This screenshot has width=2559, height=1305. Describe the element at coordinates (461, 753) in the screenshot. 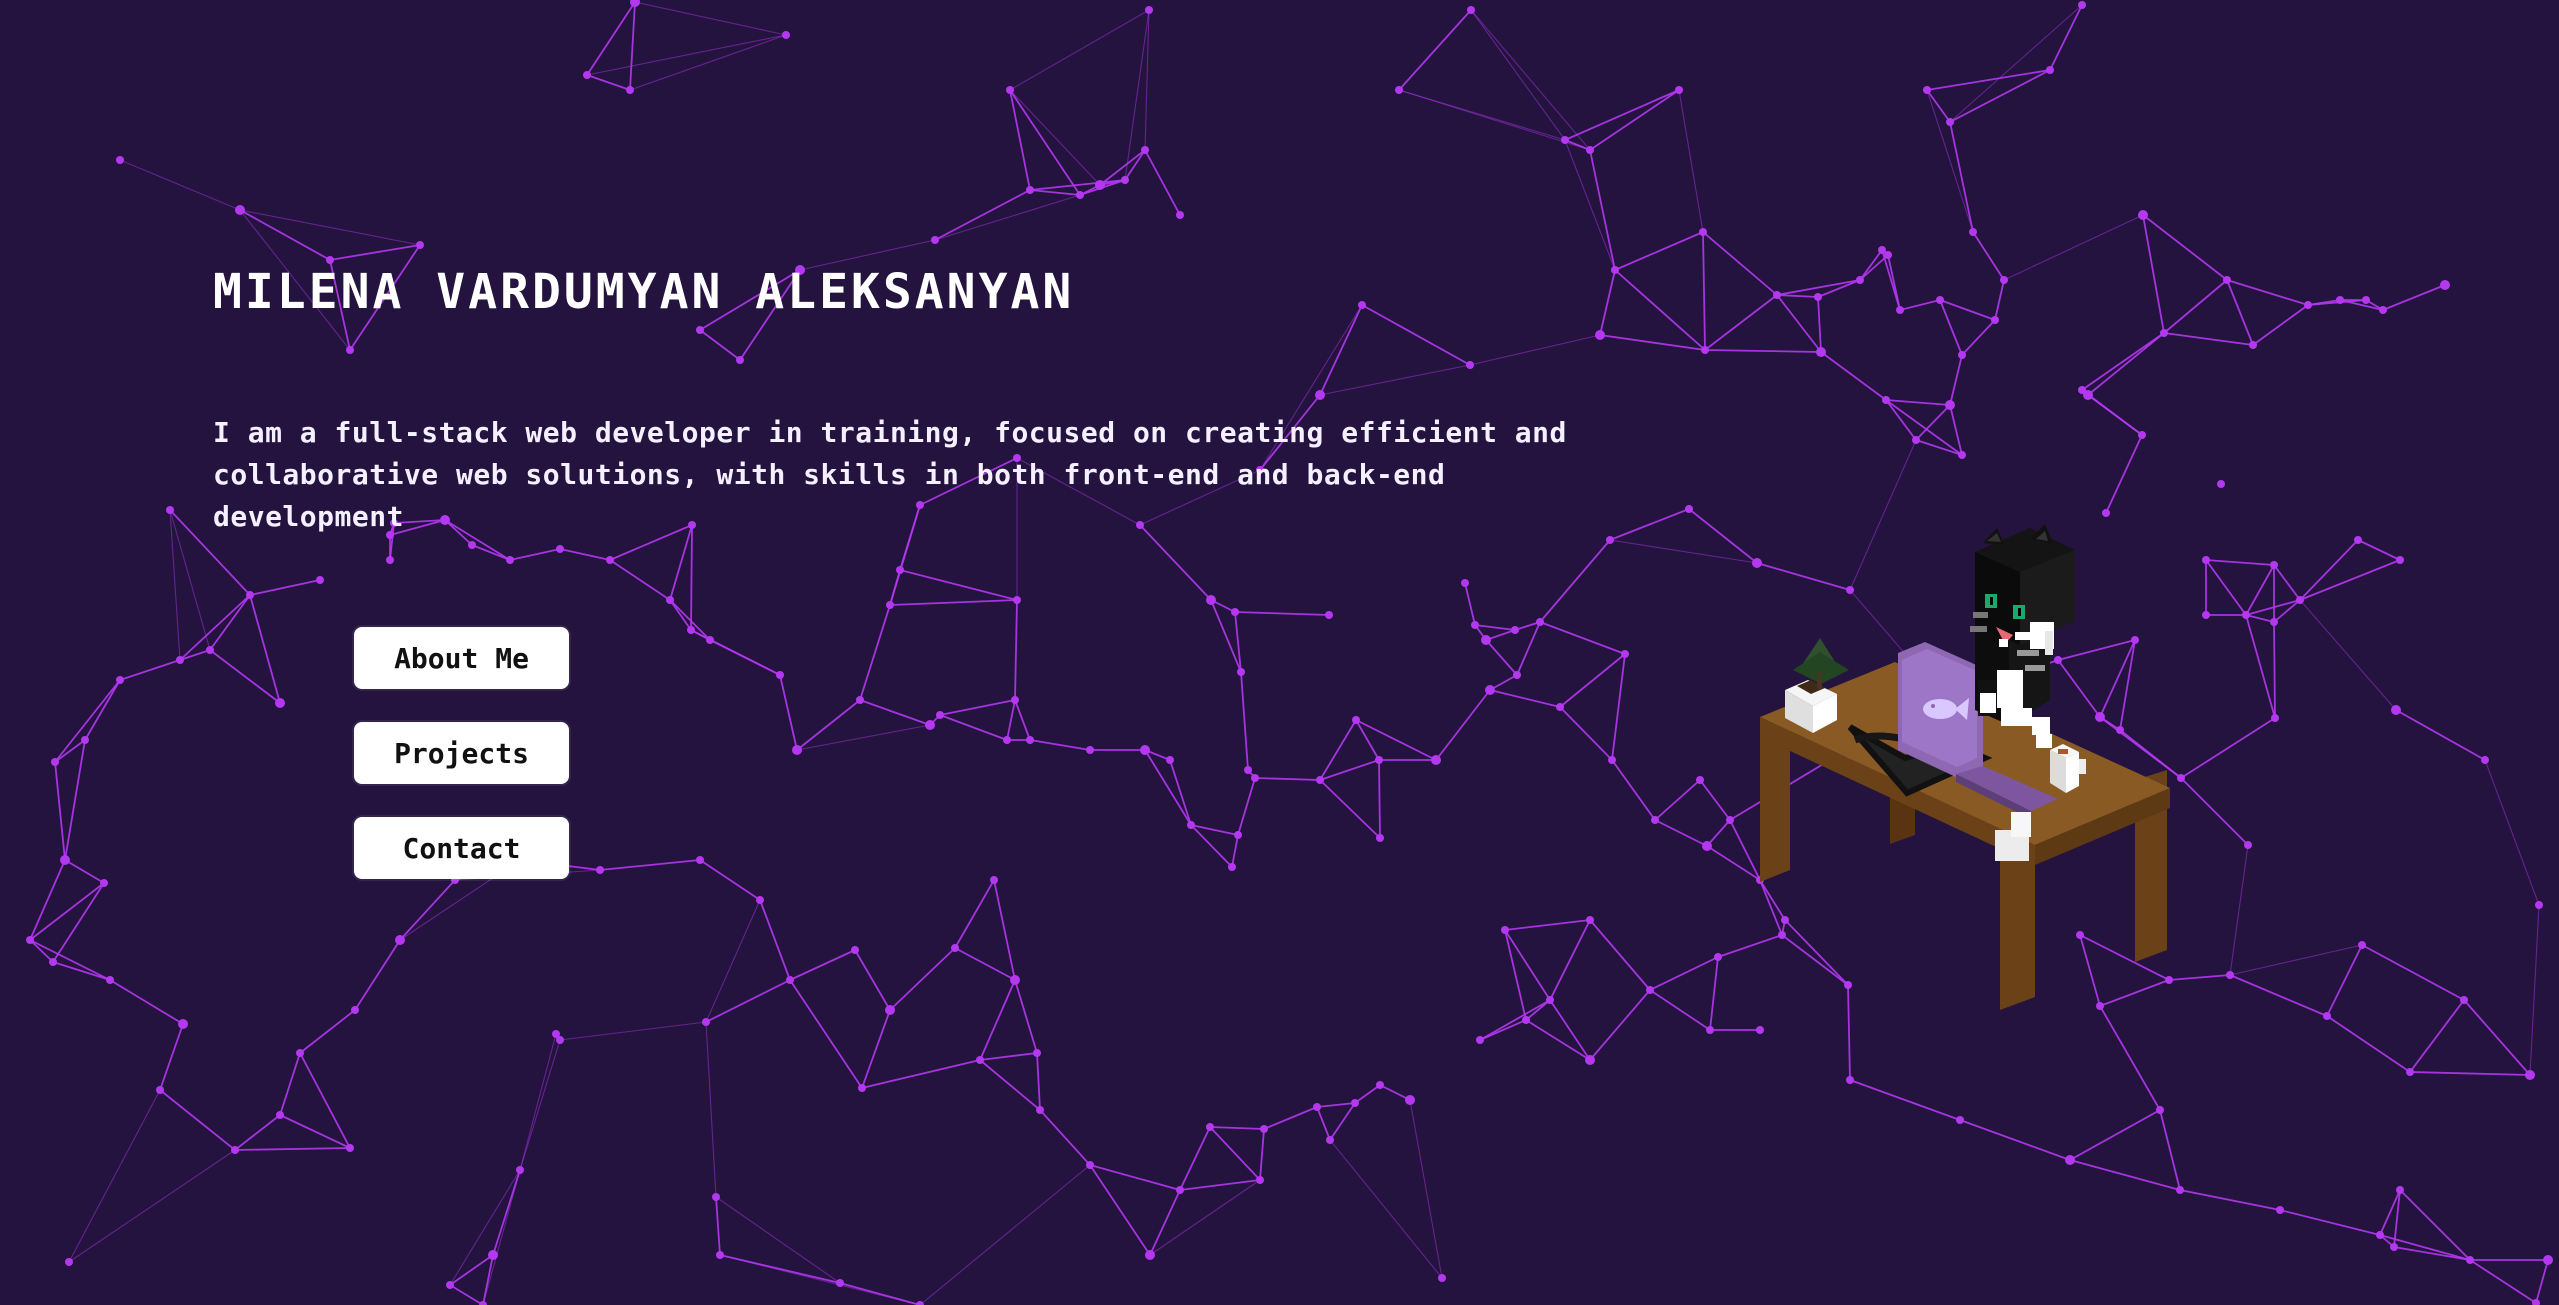

I see `projects-button: Projects` at that location.